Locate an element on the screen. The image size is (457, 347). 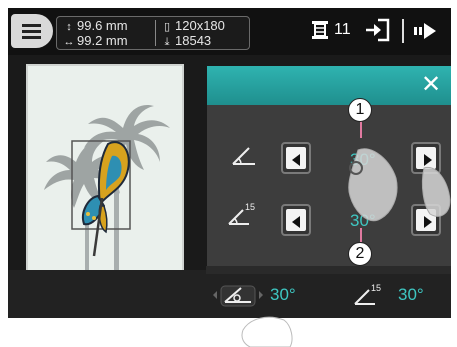
top-bar: ↕ 99.6 mm ↔ 99.2 mm ▯ 120x180 ⤓ 18543 11 is located at coordinates (229, 31).